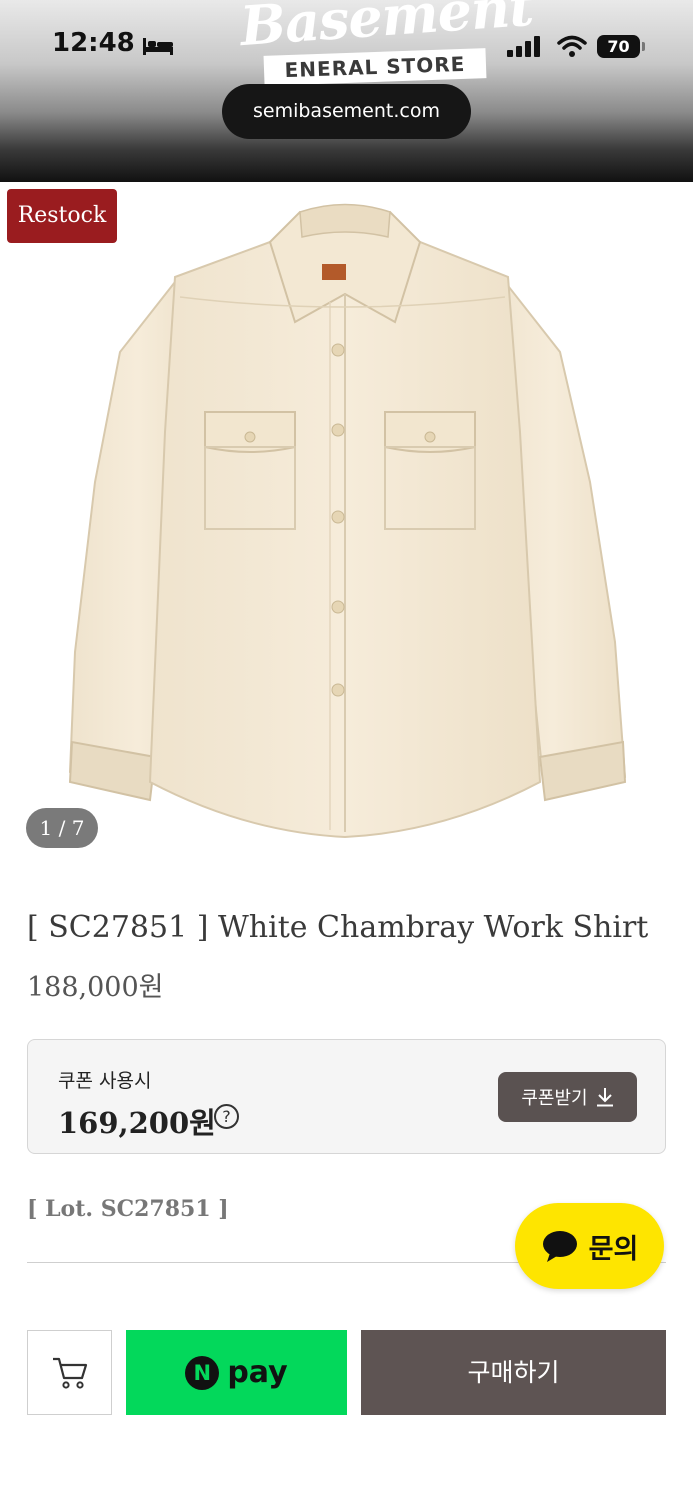 This screenshot has height=1500, width=693. What do you see at coordinates (375, 67) in the screenshot?
I see `brand-logo-band: ENERAL STORE` at bounding box center [375, 67].